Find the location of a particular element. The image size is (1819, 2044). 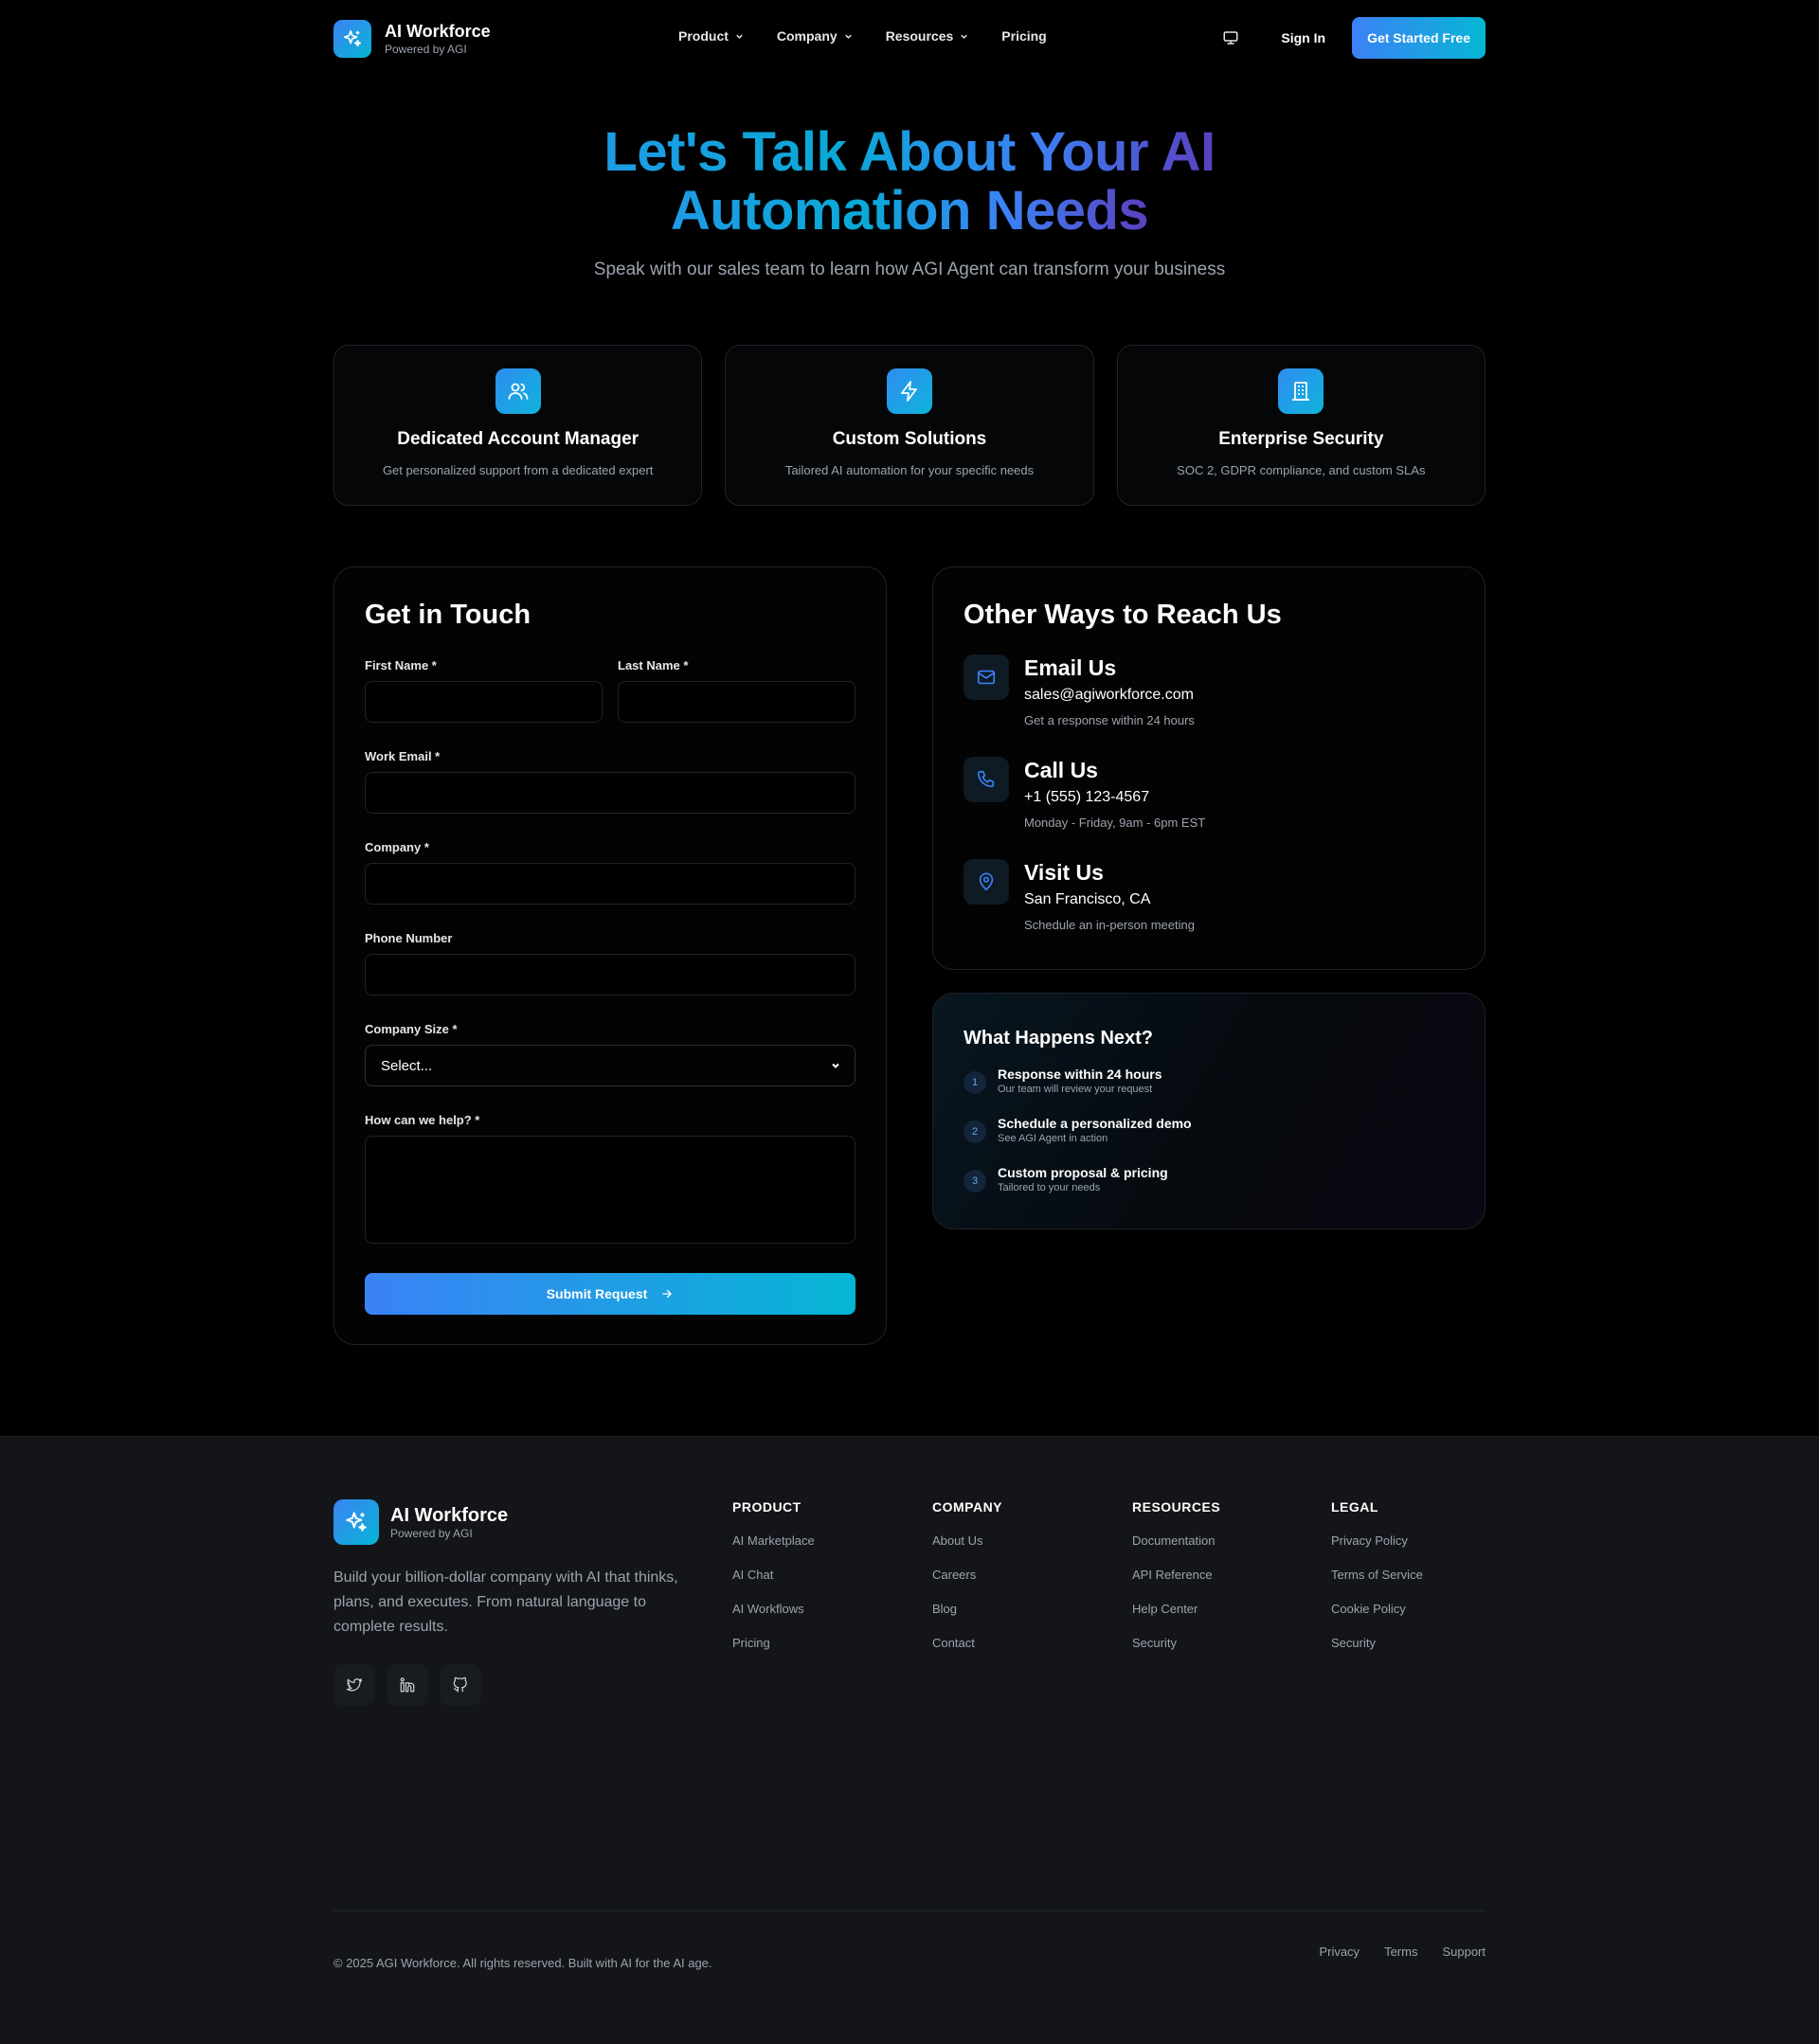

contact-title: Call Us is located at coordinates (1061, 770).